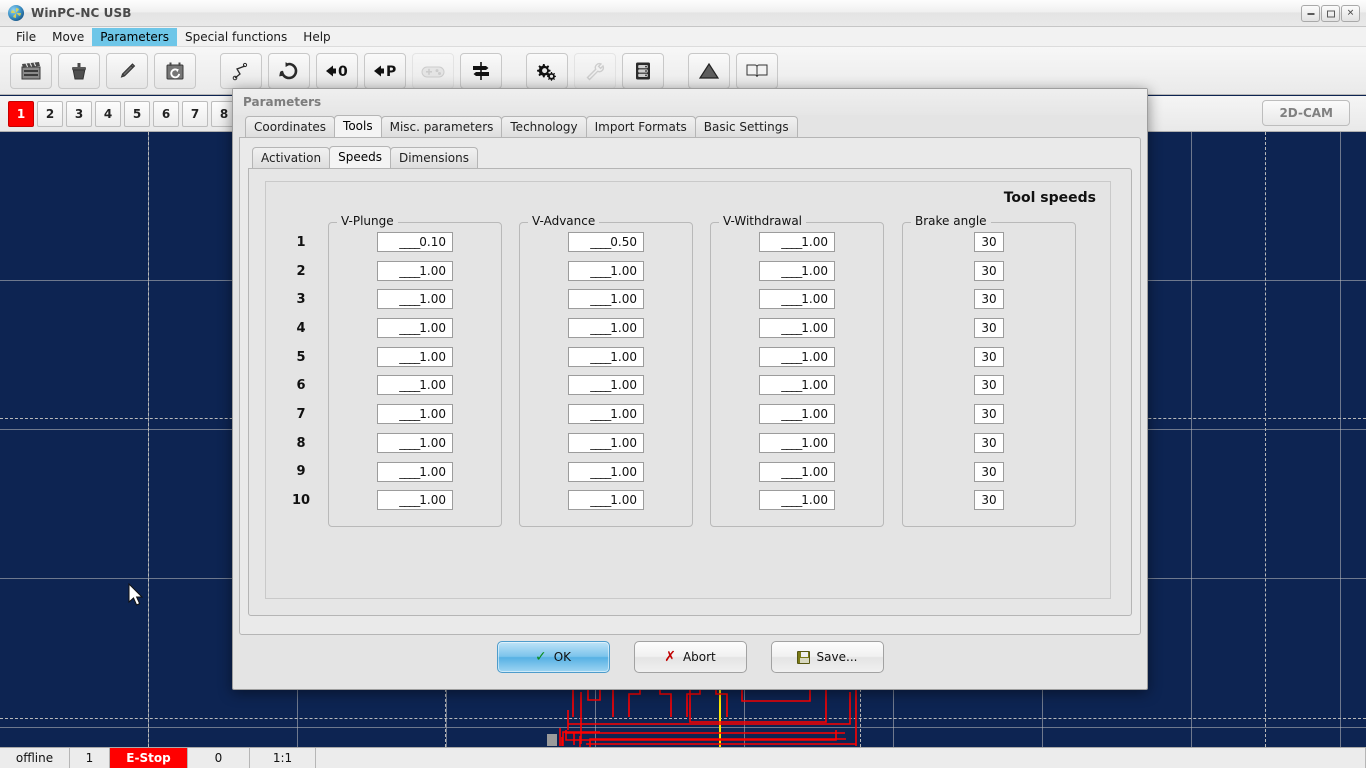  What do you see at coordinates (606, 328) in the screenshot?
I see `v-advance-field-4: ____1.00` at bounding box center [606, 328].